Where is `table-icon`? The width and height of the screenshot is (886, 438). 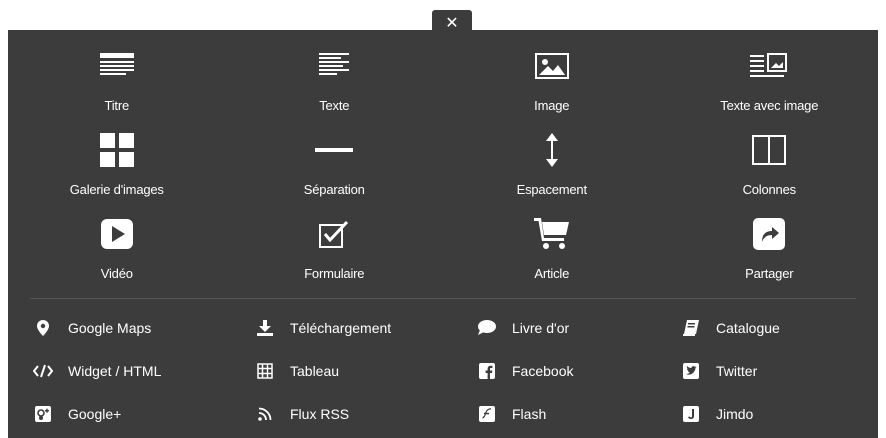
table-icon is located at coordinates (265, 371).